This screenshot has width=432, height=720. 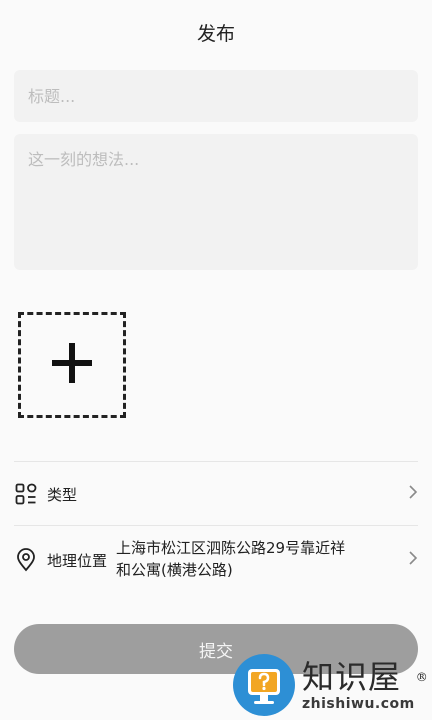 What do you see at coordinates (264, 685) in the screenshot?
I see `watermark-logo` at bounding box center [264, 685].